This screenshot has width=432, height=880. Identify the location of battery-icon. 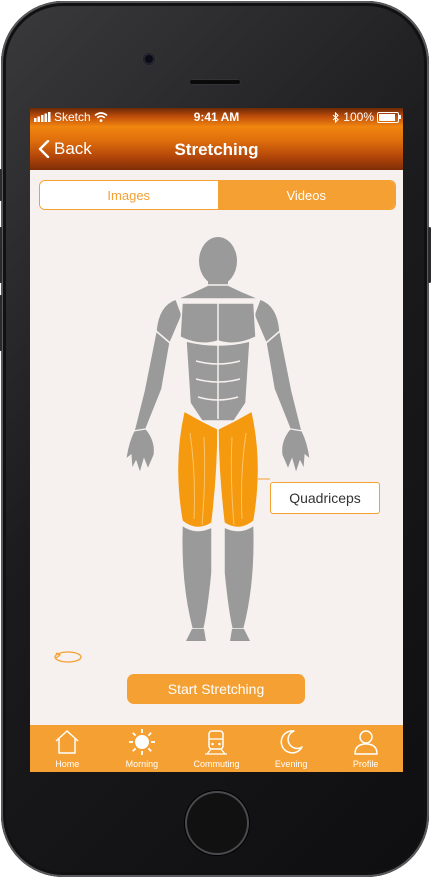
(389, 117).